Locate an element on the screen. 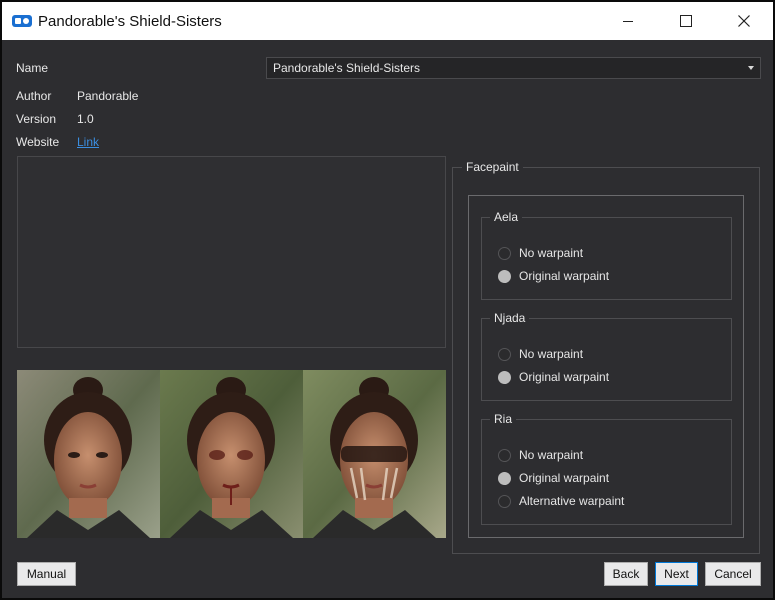 The image size is (775, 600). radio-label: Alternative warpaint is located at coordinates (572, 501).